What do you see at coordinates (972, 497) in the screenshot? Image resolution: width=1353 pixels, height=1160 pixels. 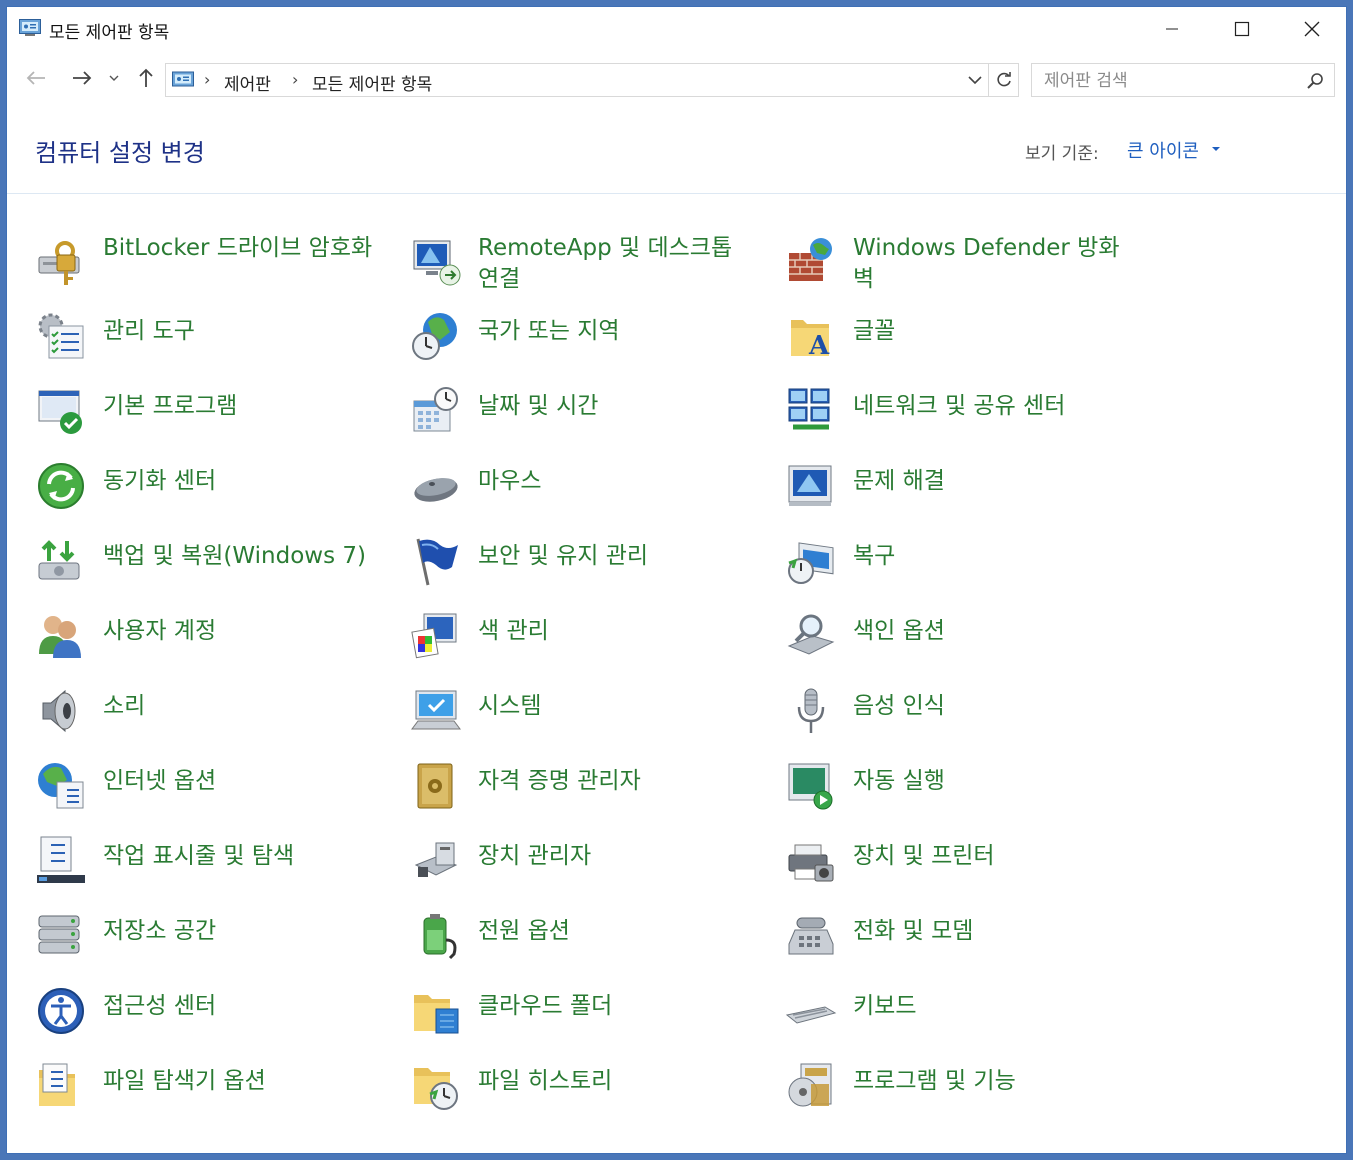 I see `control-panel-item: 문제 해결` at bounding box center [972, 497].